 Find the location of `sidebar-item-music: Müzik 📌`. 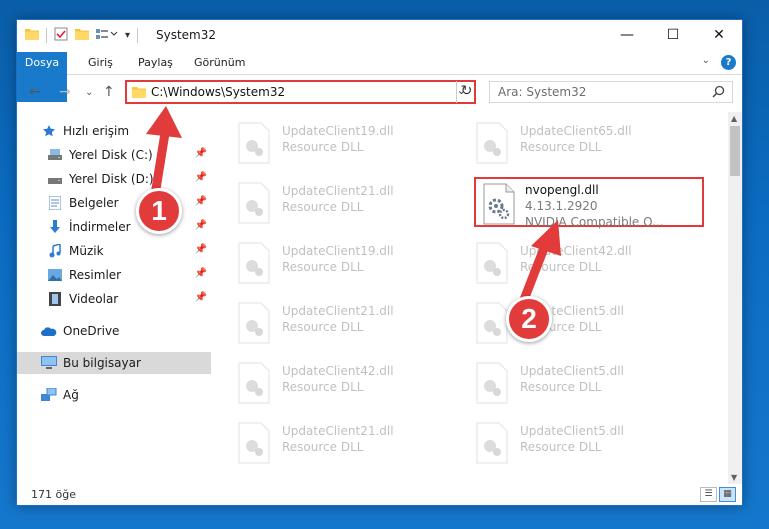

sidebar-item-music: Müzik 📌 is located at coordinates (114, 251).